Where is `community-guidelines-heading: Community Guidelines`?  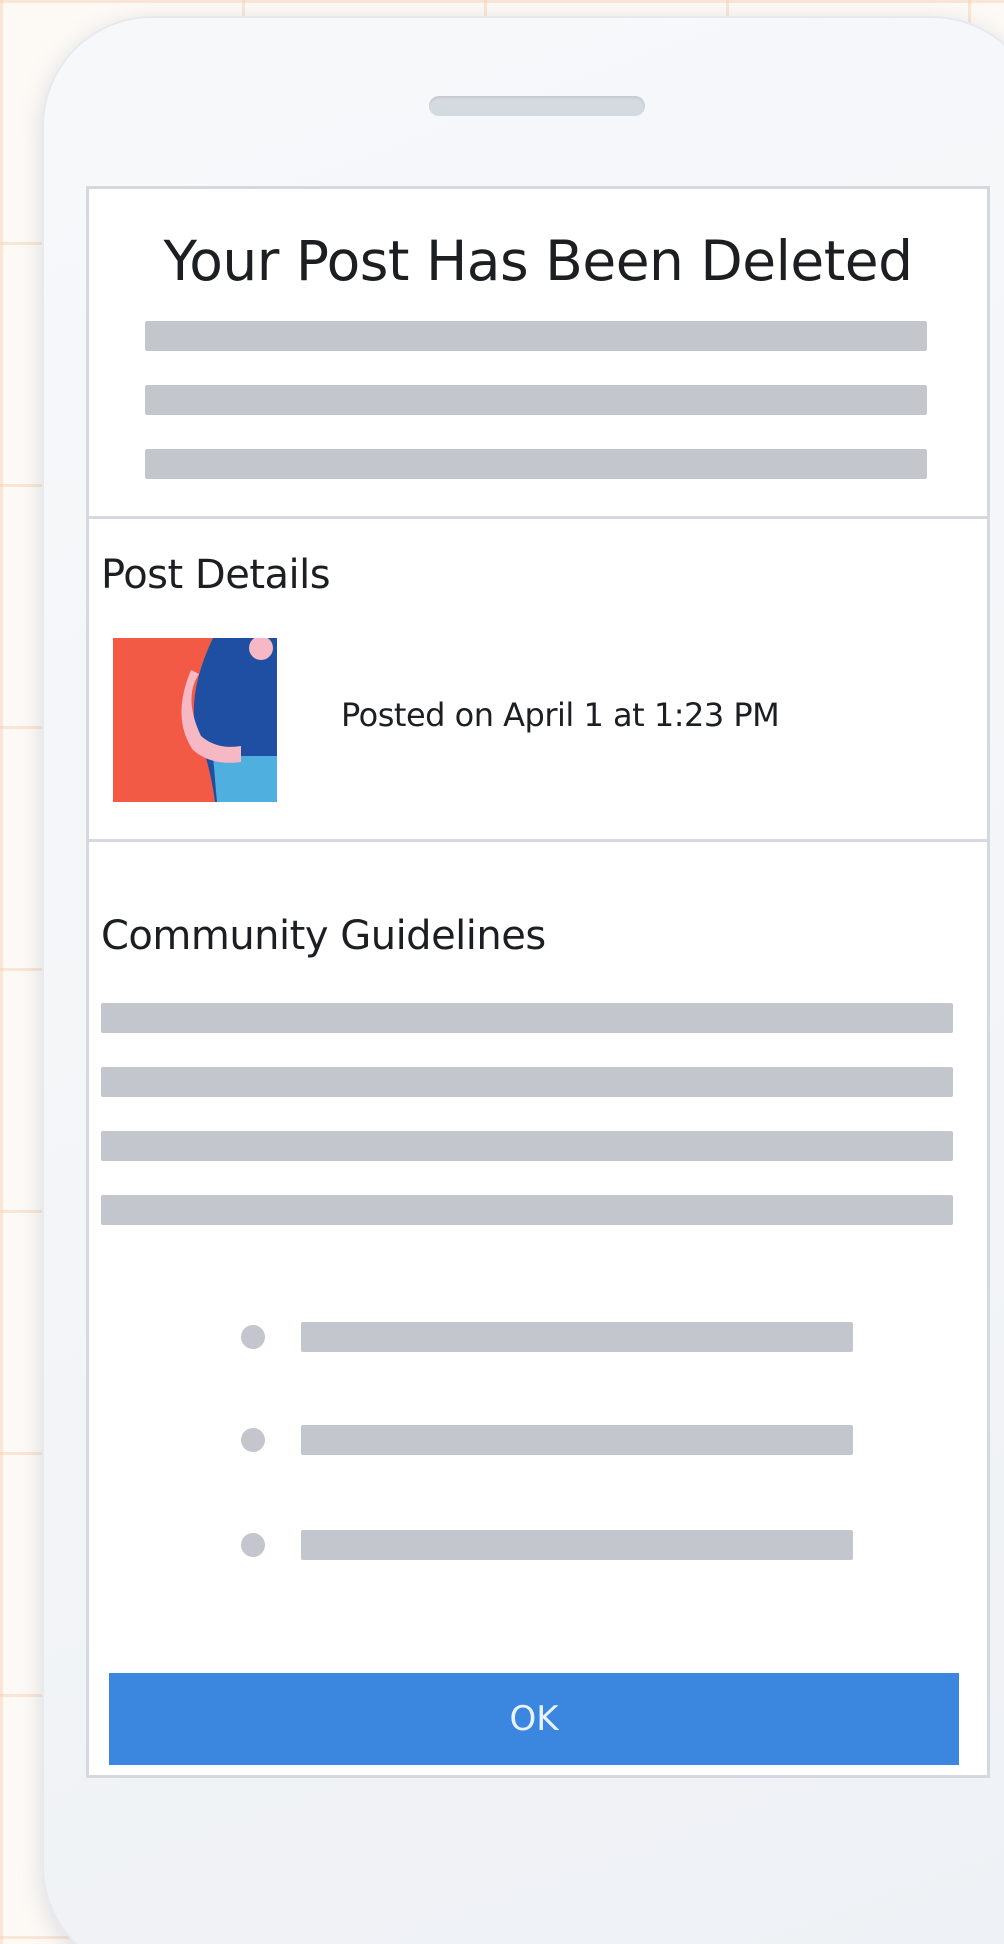
community-guidelines-heading: Community Guidelines is located at coordinates (323, 936).